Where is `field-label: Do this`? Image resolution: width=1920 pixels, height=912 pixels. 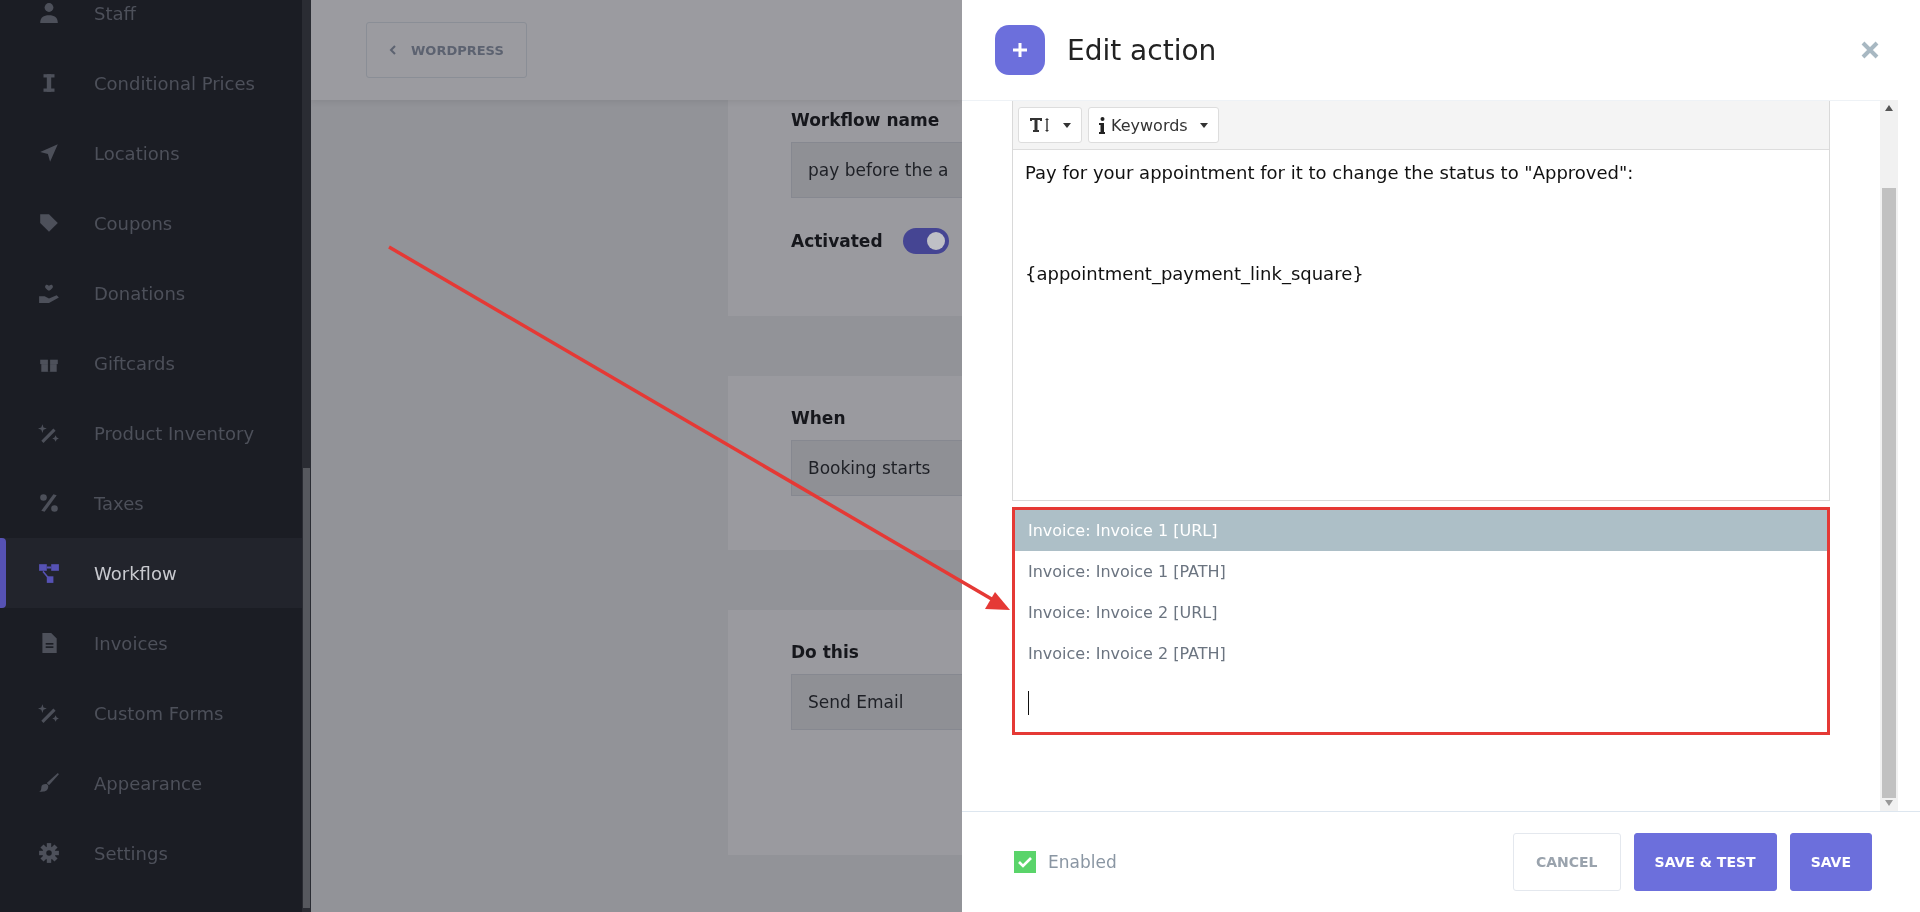
field-label: Do this is located at coordinates (825, 652).